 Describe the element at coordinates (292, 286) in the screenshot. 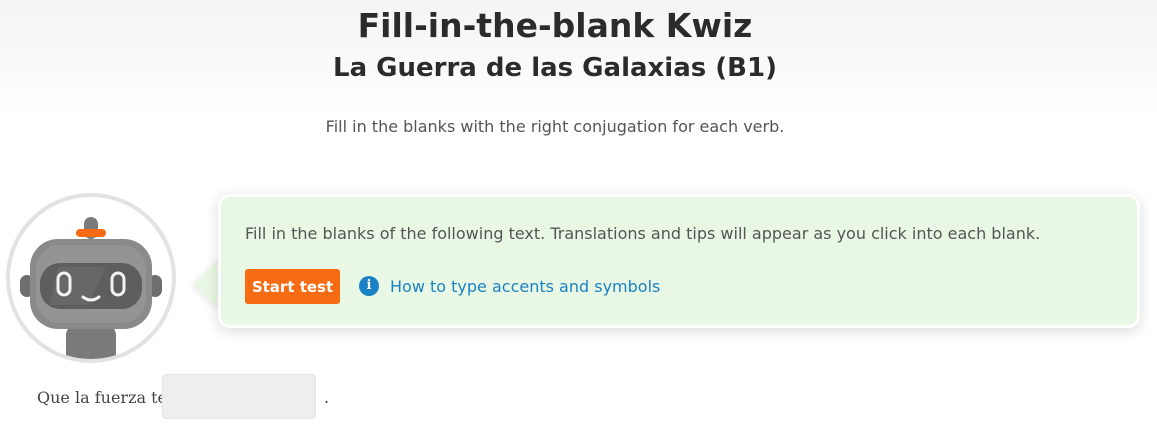

I see `start-test-button: Start test` at that location.